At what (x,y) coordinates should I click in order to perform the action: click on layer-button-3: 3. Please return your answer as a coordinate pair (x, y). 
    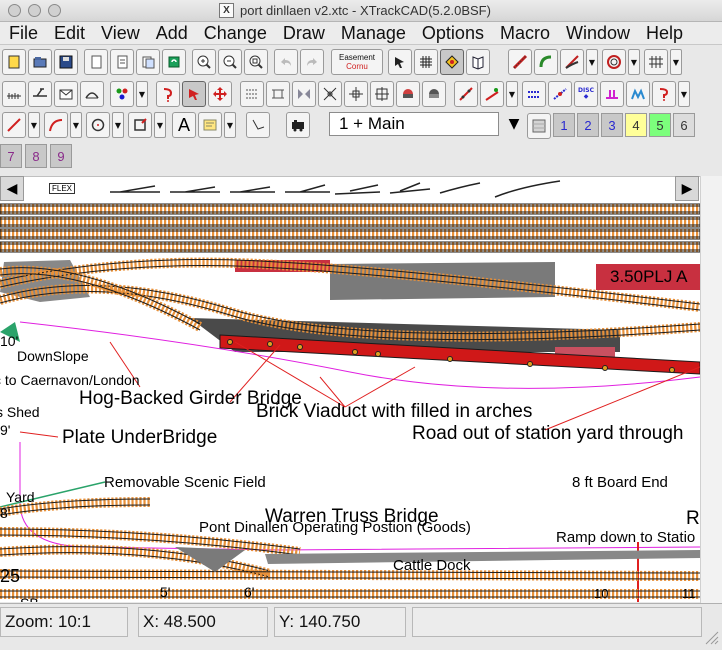
    Looking at the image, I should click on (612, 125).